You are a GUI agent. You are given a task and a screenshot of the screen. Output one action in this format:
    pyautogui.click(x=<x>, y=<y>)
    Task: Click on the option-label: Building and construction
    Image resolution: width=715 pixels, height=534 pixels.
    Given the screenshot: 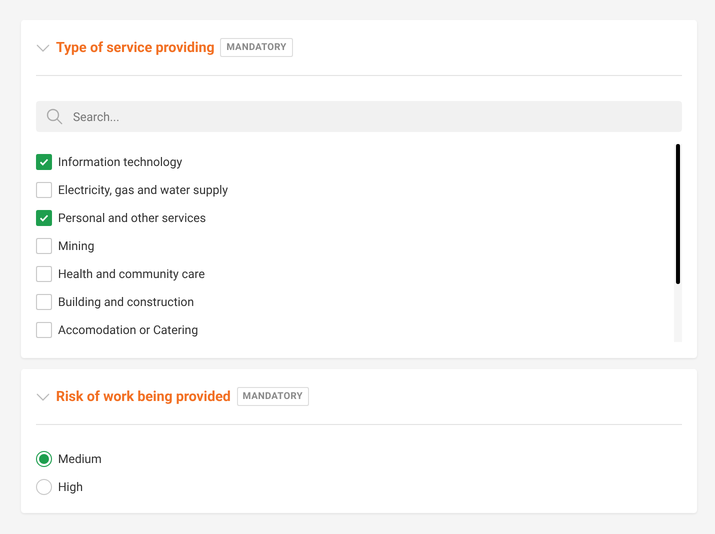 What is the action you would take?
    pyautogui.click(x=126, y=302)
    